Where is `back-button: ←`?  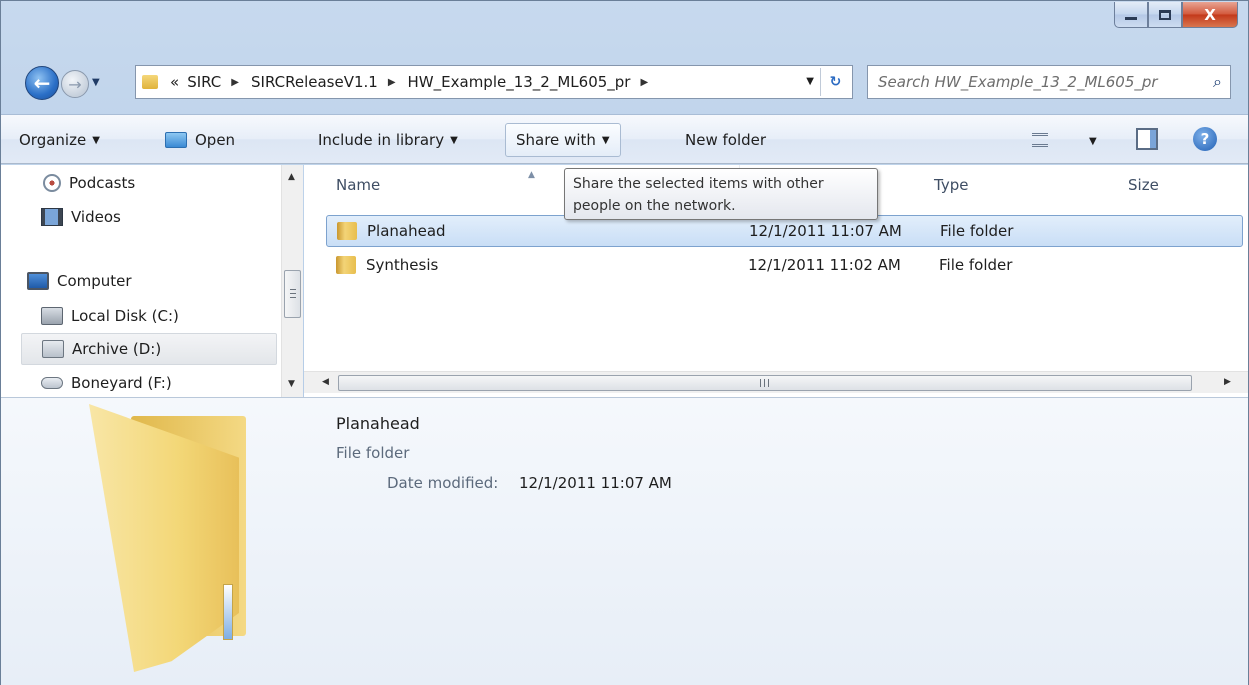
back-button: ← is located at coordinates (42, 83).